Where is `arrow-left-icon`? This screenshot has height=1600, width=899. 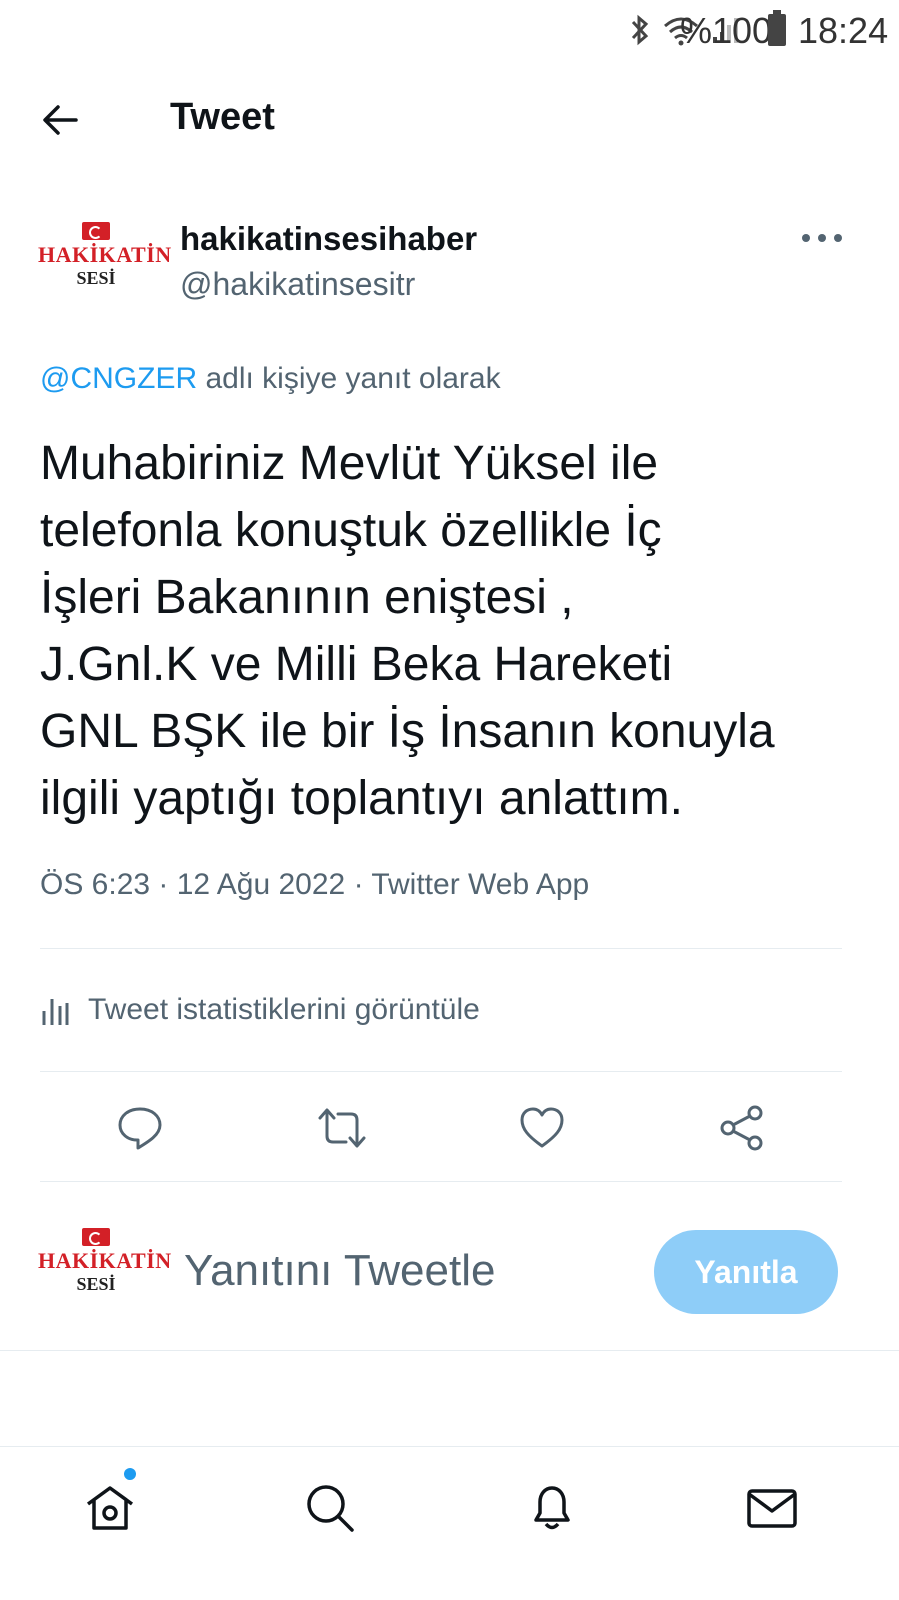
arrow-left-icon is located at coordinates (60, 120).